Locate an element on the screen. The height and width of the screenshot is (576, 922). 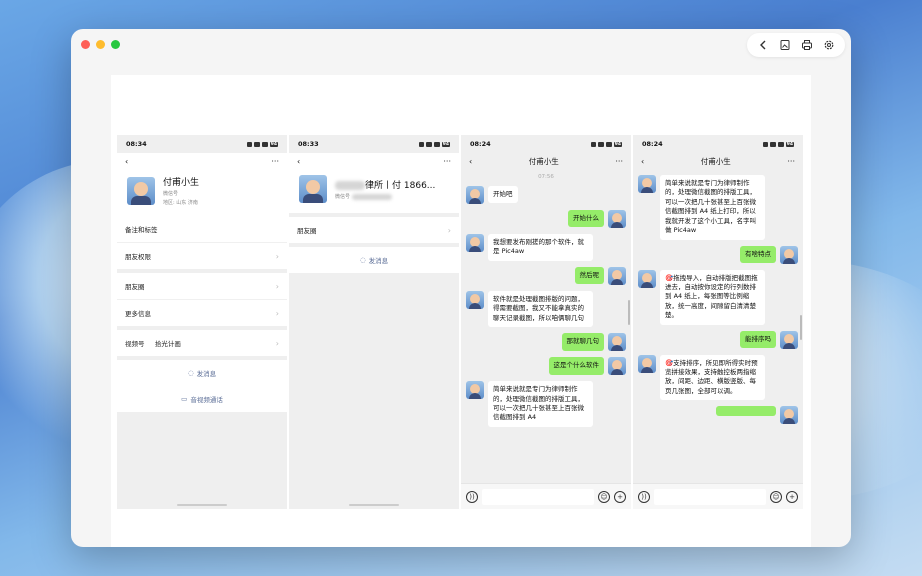
video-call-label: 音视频通话 is located at coordinates (206, 400).